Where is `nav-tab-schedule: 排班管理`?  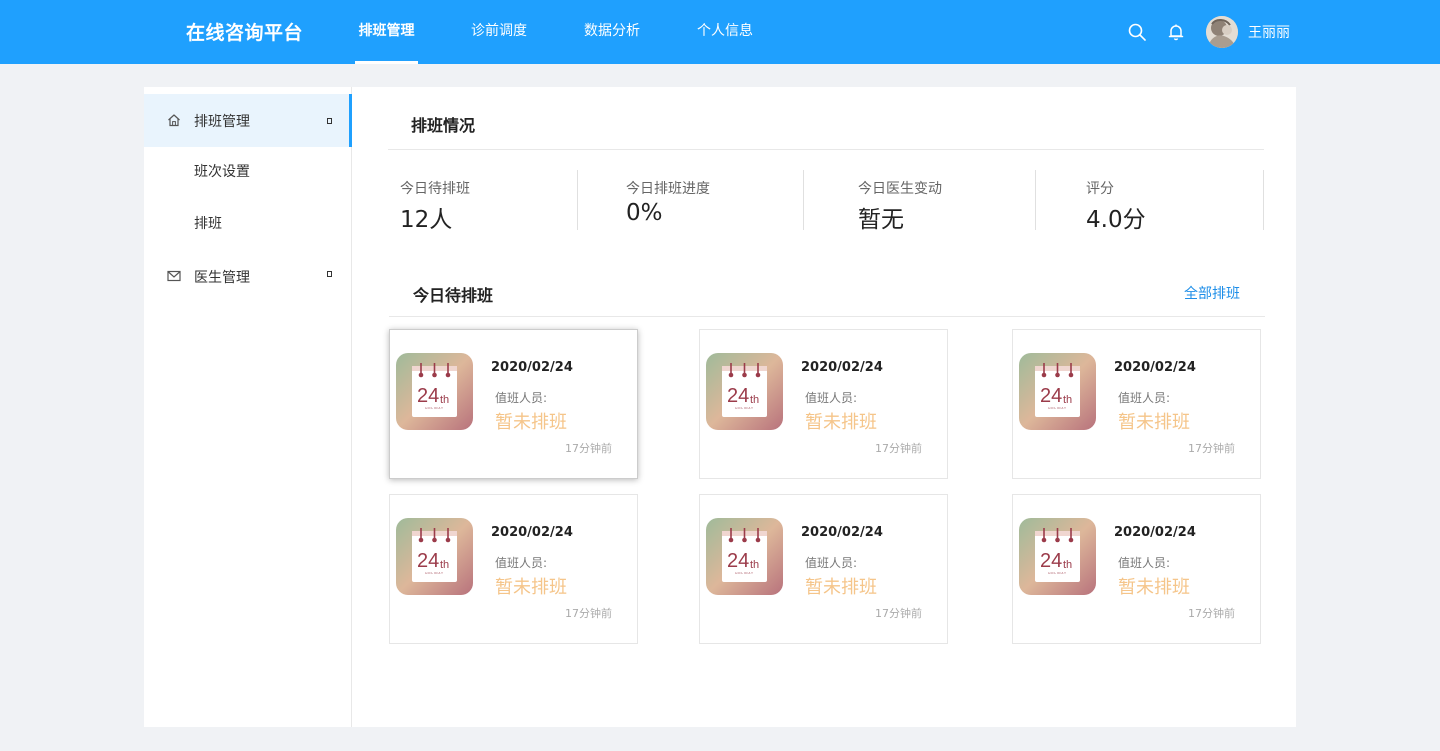 nav-tab-schedule: 排班管理 is located at coordinates (386, 32).